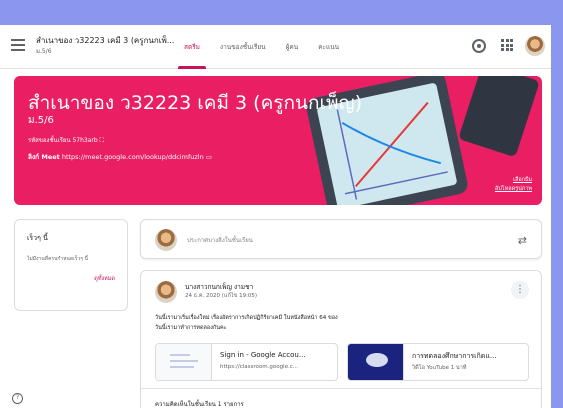  Describe the element at coordinates (192, 47) in the screenshot. I see `tab-stream: สตรีม` at that location.